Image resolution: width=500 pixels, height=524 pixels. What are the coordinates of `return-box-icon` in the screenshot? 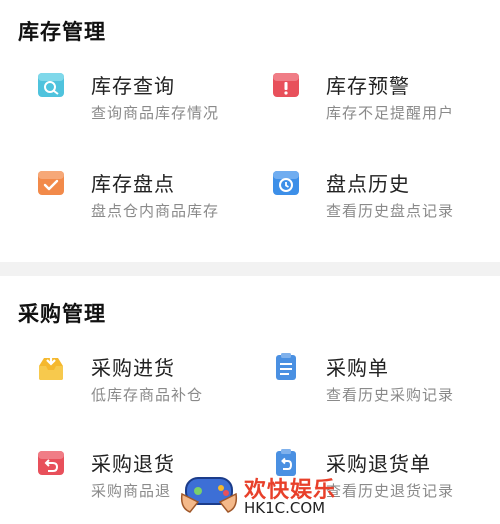 It's located at (51, 463).